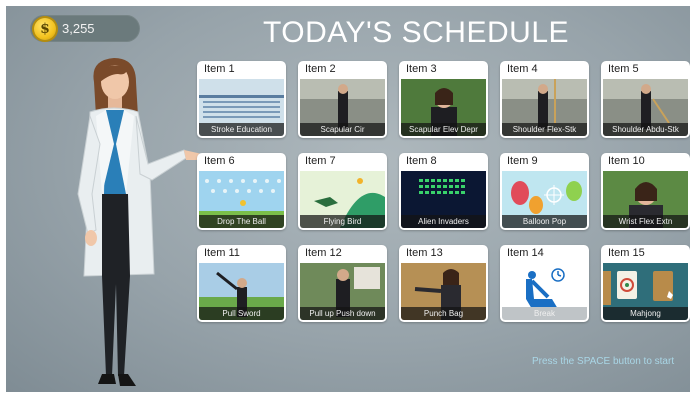 The height and width of the screenshot is (398, 696). I want to click on pull-up-push-down-thumbnail: Pull up Push down, so click(342, 291).